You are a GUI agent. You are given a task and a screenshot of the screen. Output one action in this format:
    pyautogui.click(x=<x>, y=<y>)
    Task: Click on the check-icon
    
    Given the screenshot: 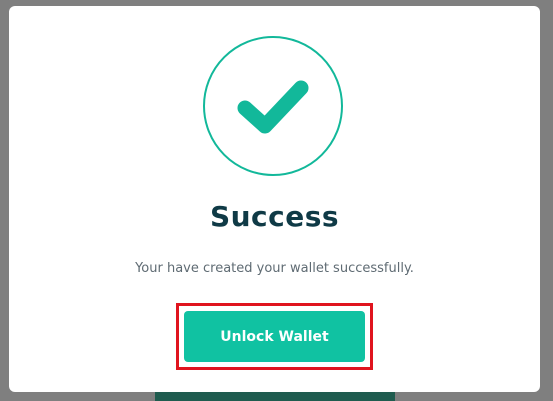 What is the action you would take?
    pyautogui.click(x=273, y=107)
    